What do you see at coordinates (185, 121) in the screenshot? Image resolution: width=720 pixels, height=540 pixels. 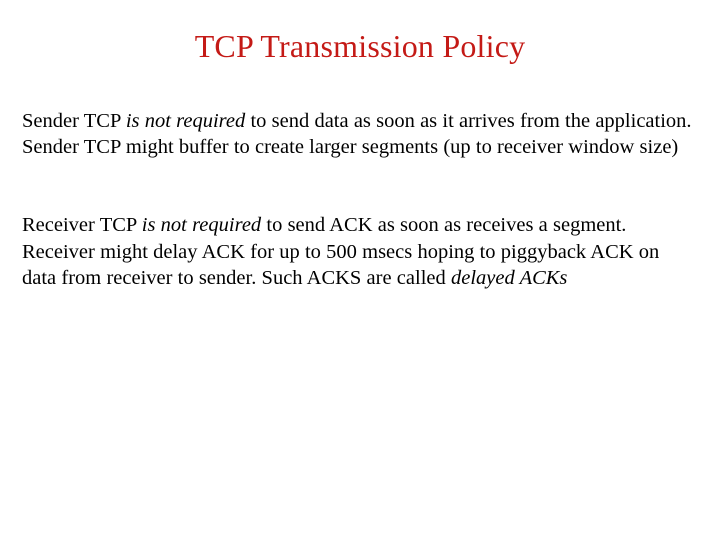 I see `sender-sentence-emphasis: is not required` at bounding box center [185, 121].